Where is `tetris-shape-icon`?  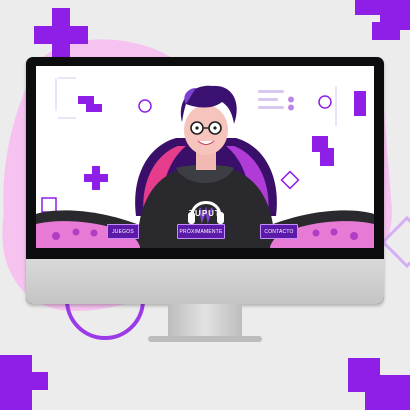
tetris-shape-icon is located at coordinates (90, 104).